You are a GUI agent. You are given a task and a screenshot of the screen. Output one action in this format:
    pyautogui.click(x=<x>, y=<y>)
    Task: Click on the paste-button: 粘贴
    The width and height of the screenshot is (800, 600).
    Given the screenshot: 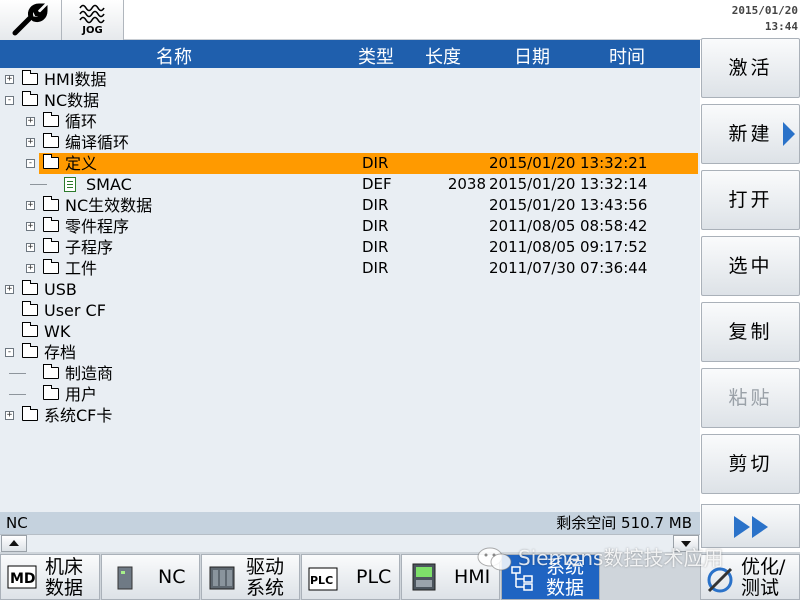 What is the action you would take?
    pyautogui.click(x=750, y=398)
    